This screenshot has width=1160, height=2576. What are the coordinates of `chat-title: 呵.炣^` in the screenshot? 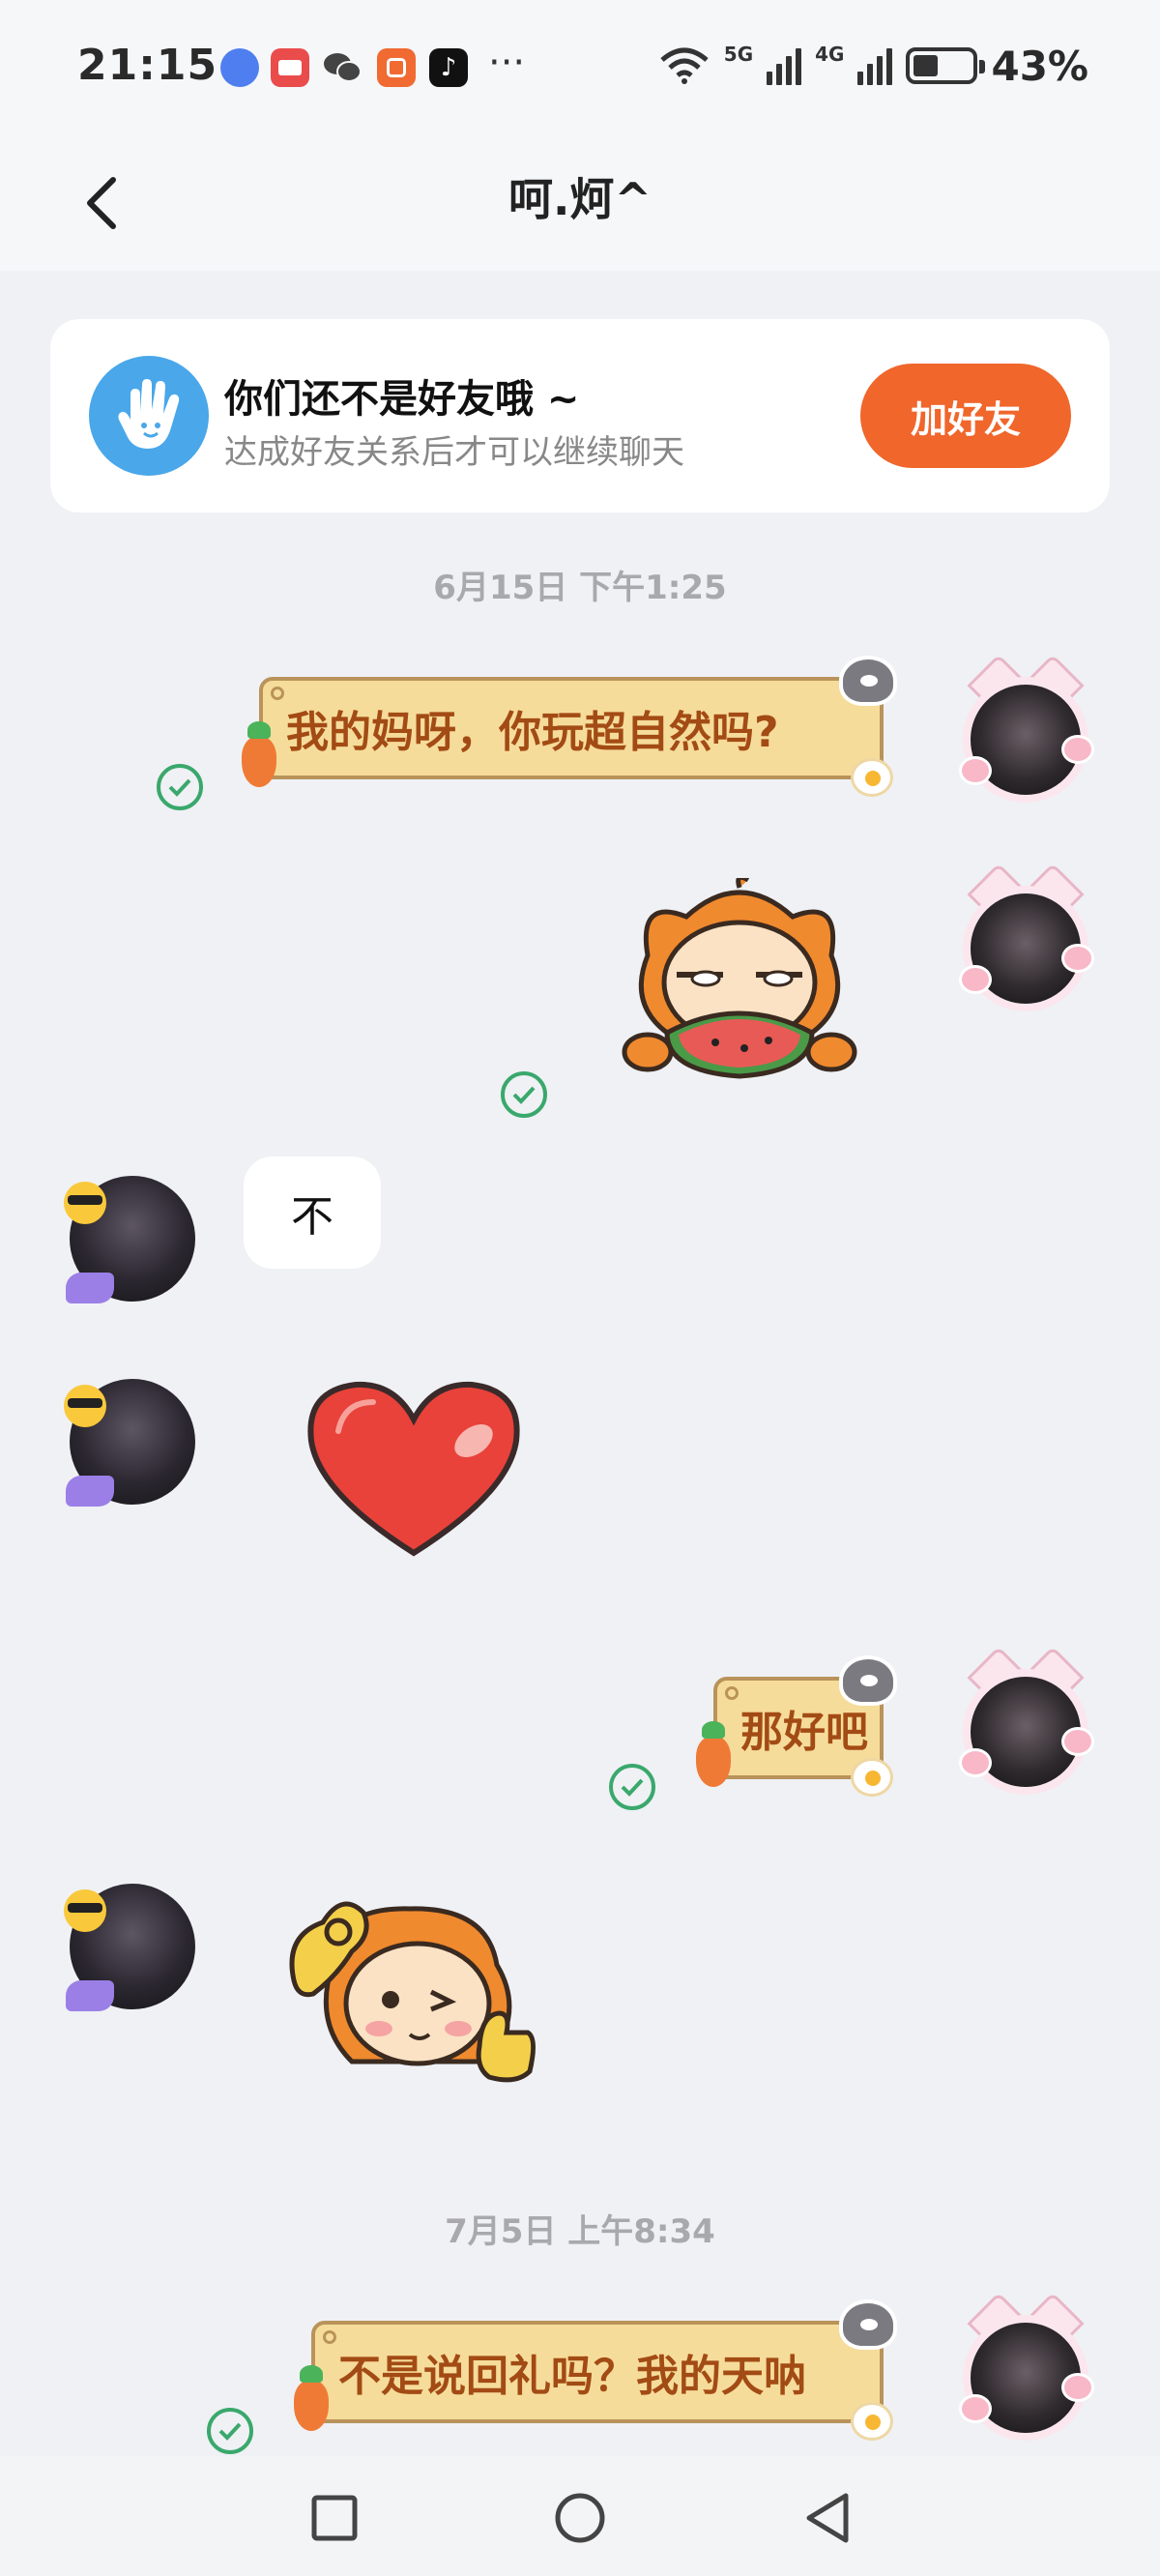 It's located at (580, 199).